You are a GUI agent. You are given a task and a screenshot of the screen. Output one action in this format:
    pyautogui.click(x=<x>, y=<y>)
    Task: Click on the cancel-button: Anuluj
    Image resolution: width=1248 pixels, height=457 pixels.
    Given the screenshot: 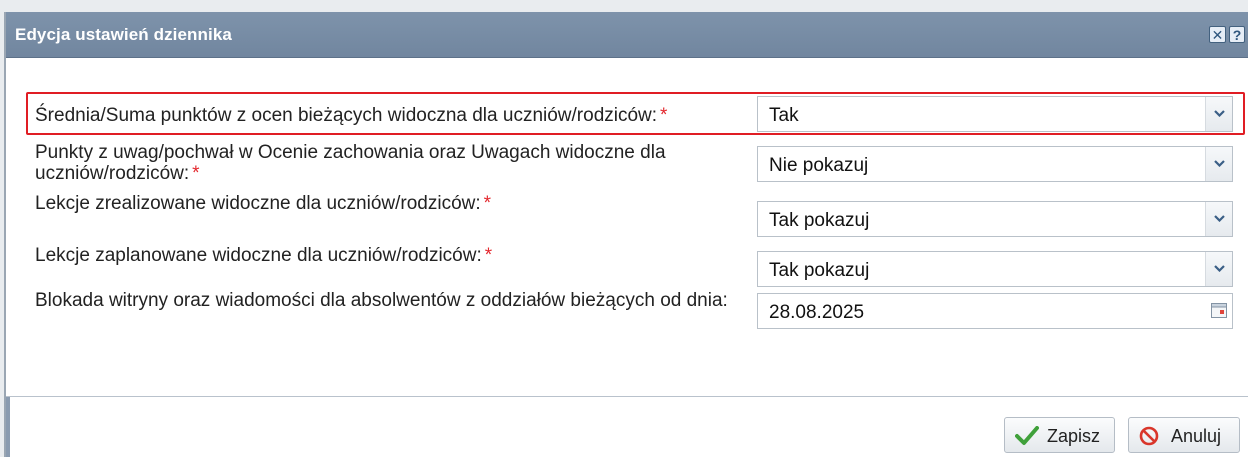 What is the action you would take?
    pyautogui.click(x=1184, y=435)
    